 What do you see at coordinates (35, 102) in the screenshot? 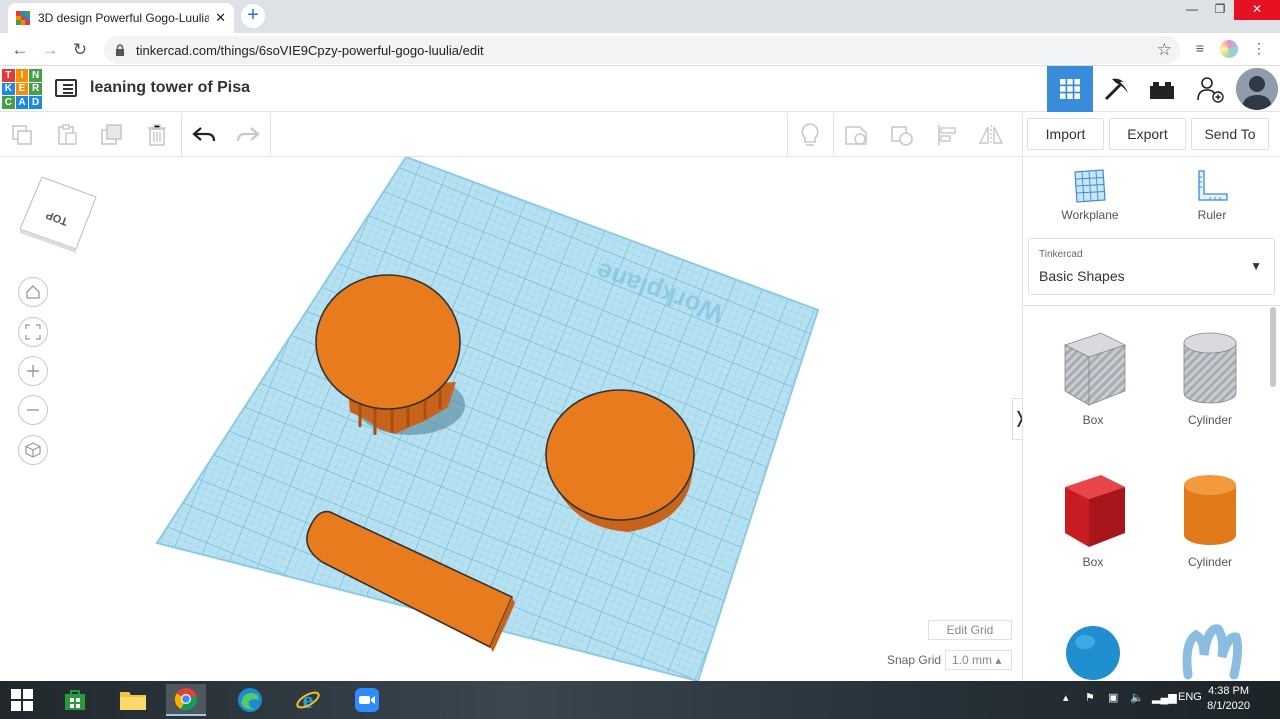
I see `logo-letter: D` at bounding box center [35, 102].